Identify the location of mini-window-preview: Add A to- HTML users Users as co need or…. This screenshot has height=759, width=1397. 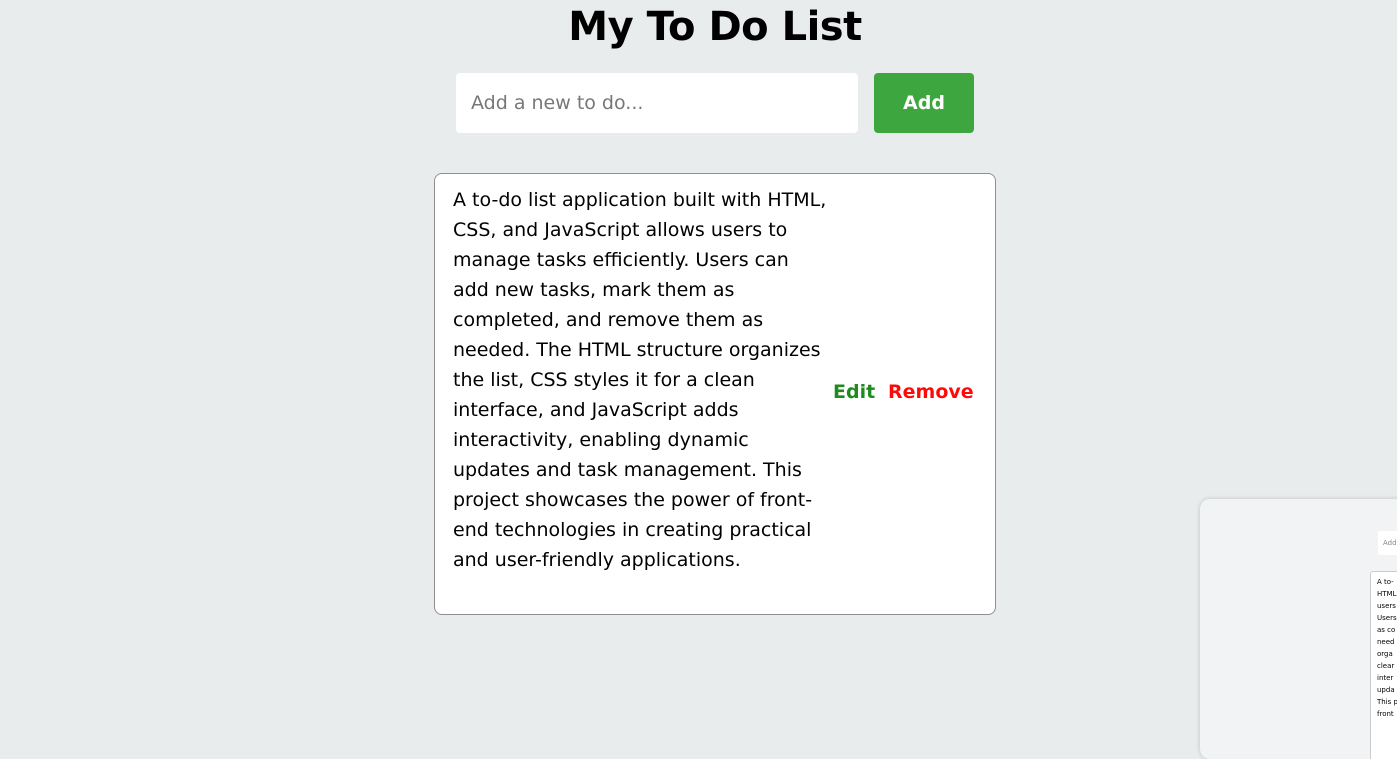
(1298, 629).